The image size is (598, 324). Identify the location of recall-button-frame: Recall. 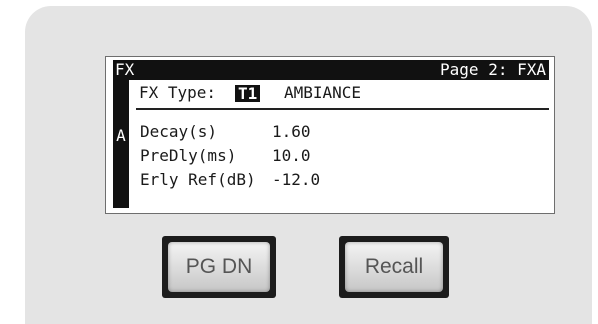
(394, 267).